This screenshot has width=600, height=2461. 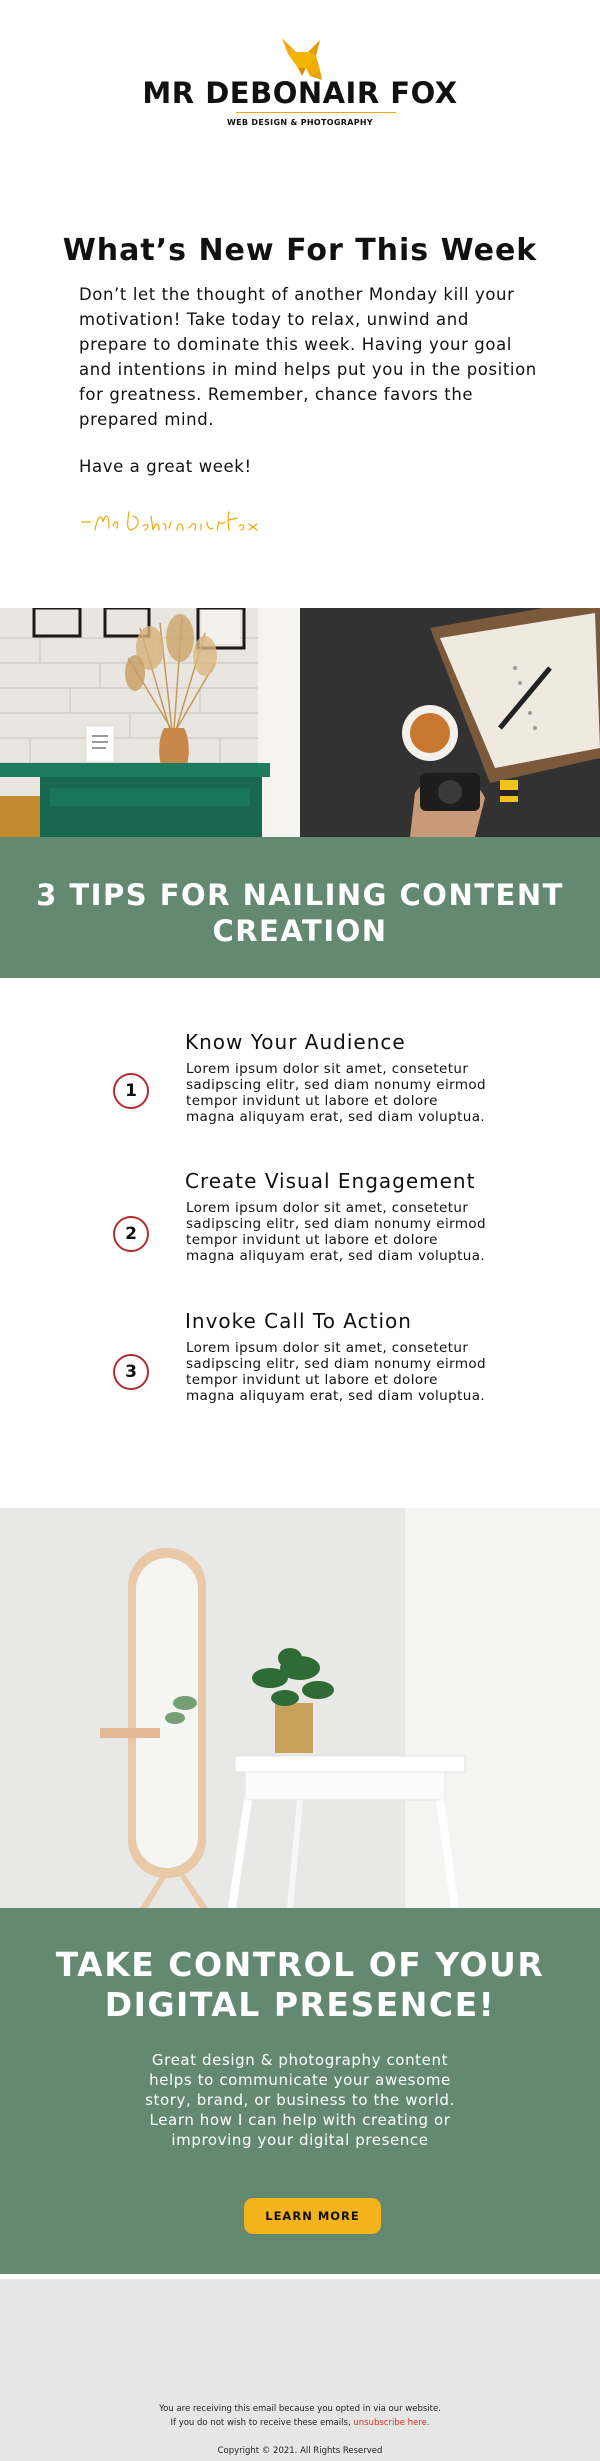 I want to click on tip-number-badge: 1, so click(x=131, y=1091).